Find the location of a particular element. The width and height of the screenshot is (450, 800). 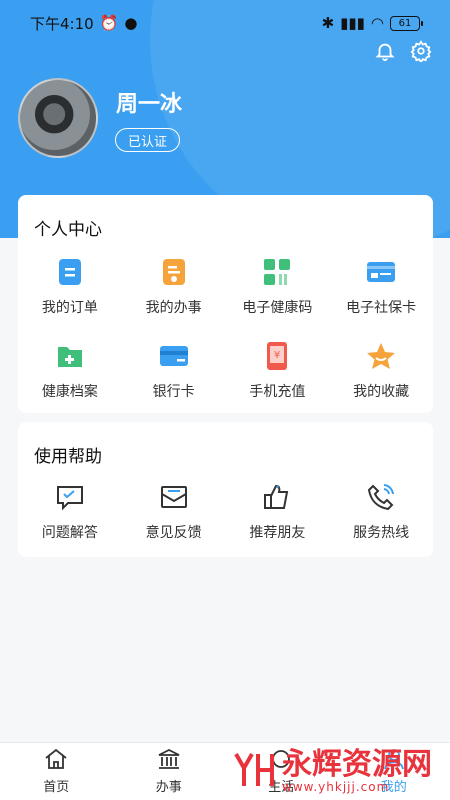

menu-item-phone-recharge: ¥ 手机充值 is located at coordinates (278, 371).